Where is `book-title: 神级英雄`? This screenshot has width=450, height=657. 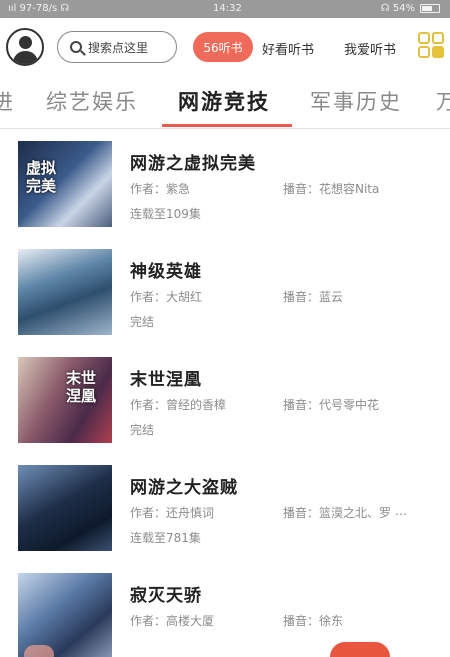
book-title: 神级英雄 is located at coordinates (166, 272).